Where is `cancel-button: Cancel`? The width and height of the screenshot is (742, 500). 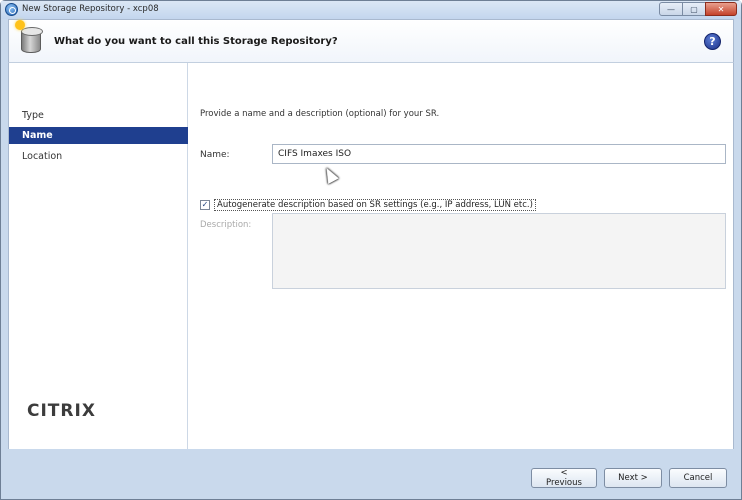
cancel-button: Cancel is located at coordinates (698, 478).